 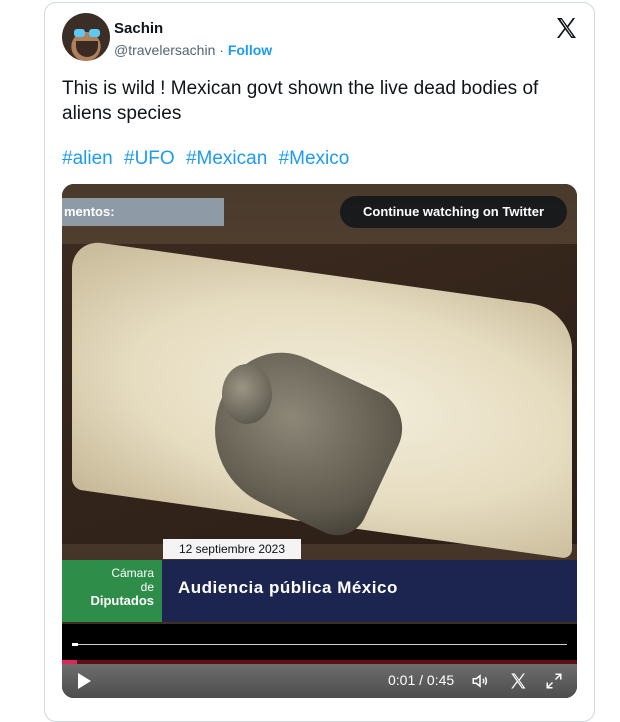 What do you see at coordinates (319, 661) in the screenshot?
I see `video-controls-area: 0:01 / 0:45` at bounding box center [319, 661].